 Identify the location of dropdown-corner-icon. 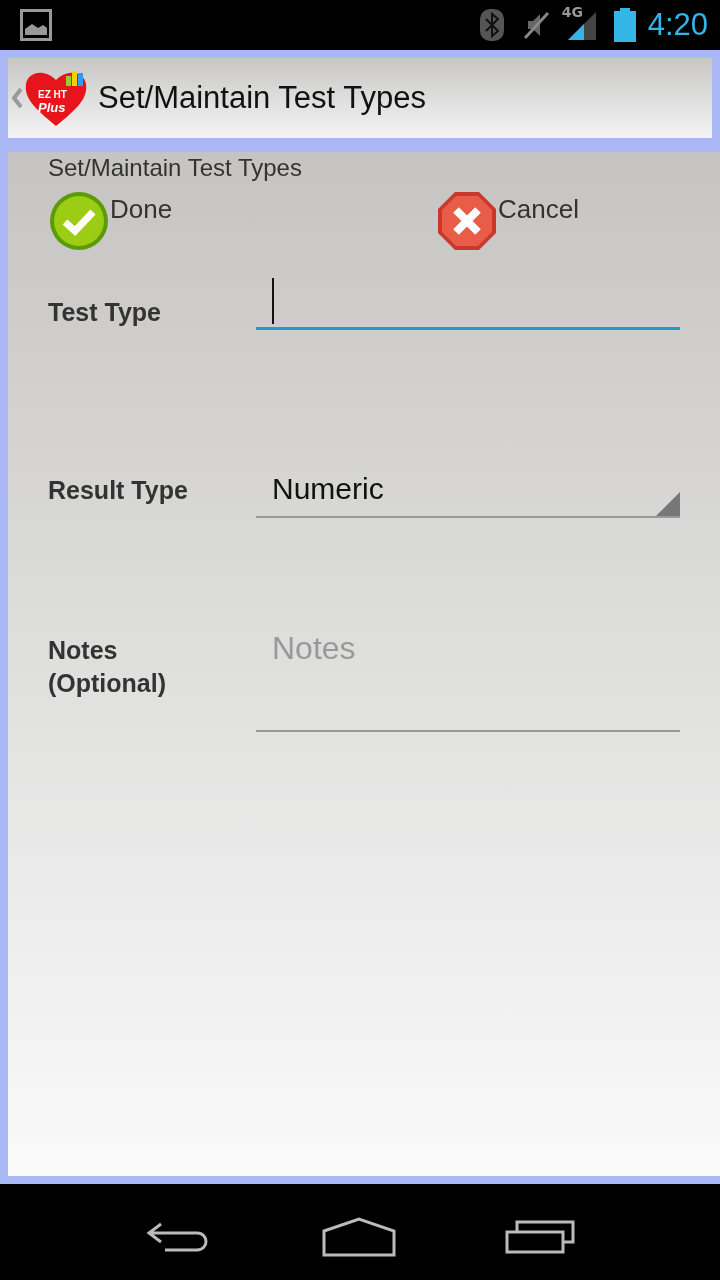
(668, 504).